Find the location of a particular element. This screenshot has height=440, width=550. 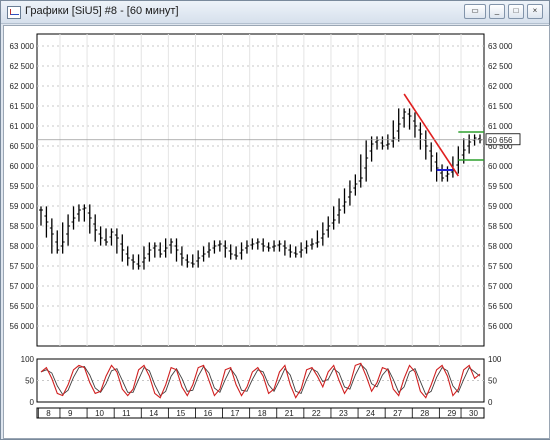

price-axis-tick-right: 61 000 is located at coordinates (500, 126).